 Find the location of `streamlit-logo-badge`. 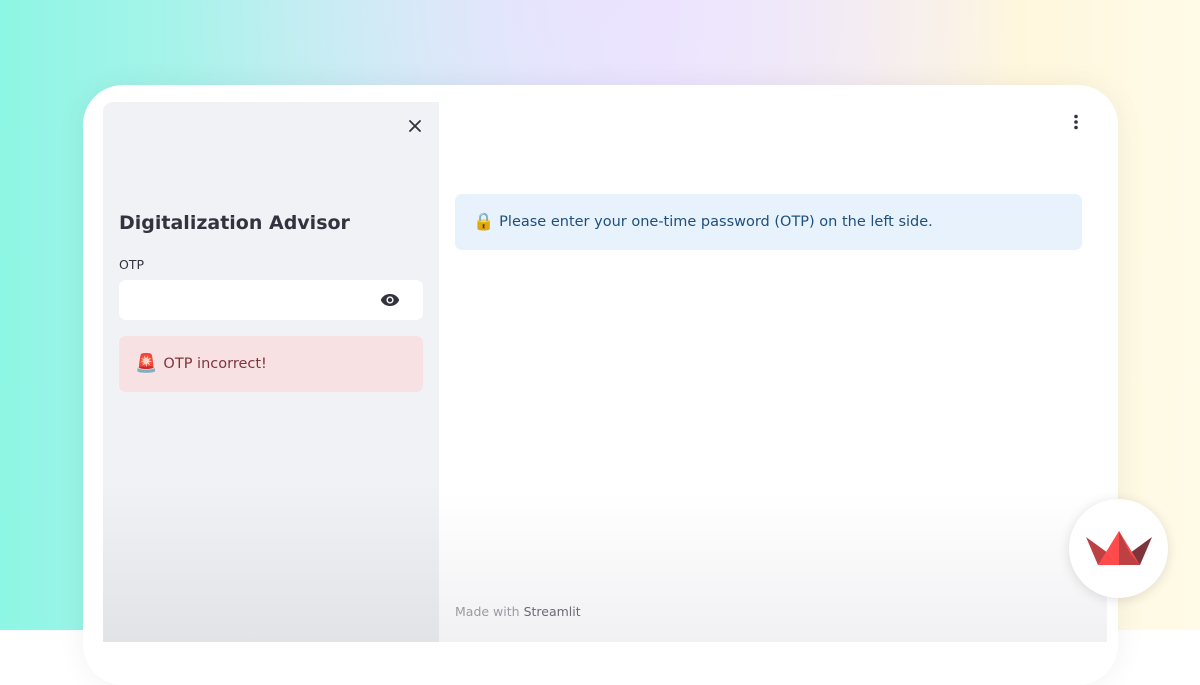

streamlit-logo-badge is located at coordinates (1118, 548).